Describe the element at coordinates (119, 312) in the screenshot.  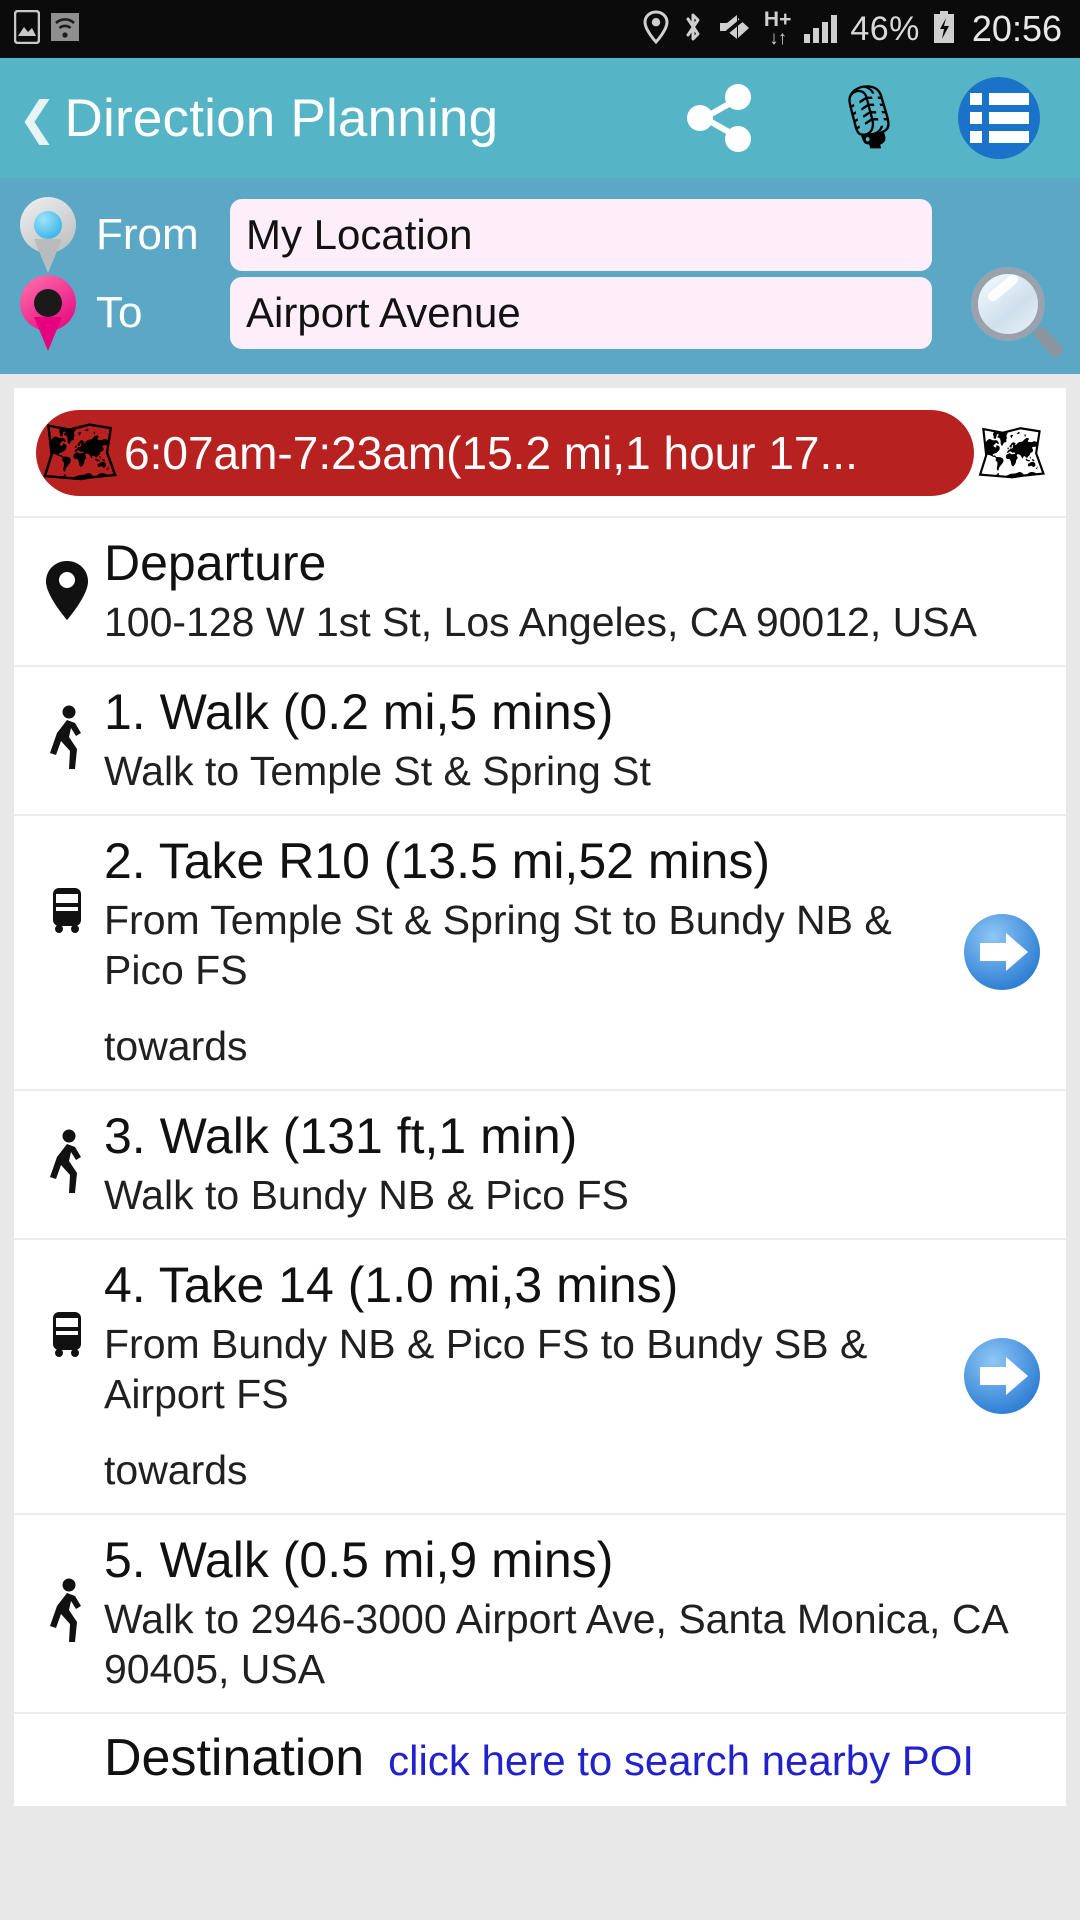
I see `to-label: To` at that location.